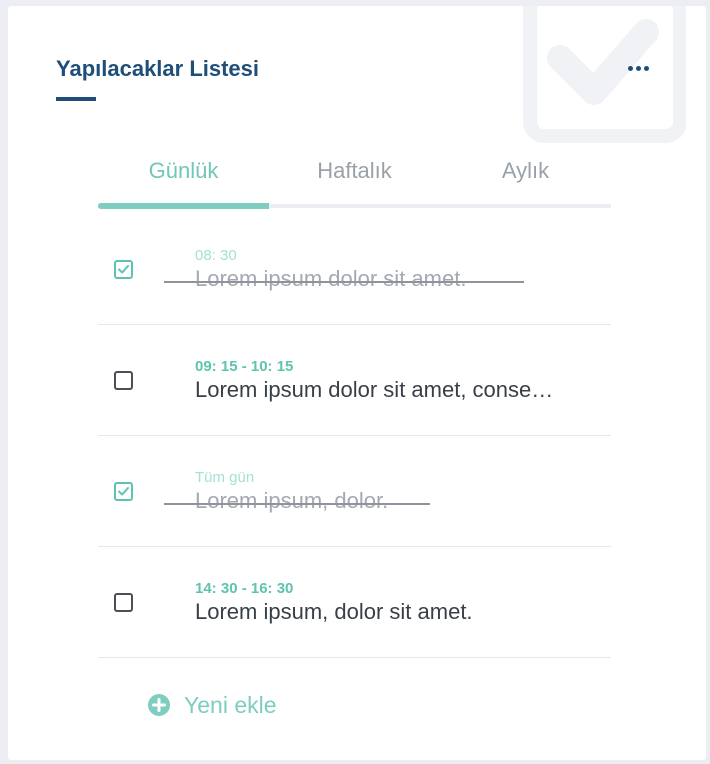 Image resolution: width=710 pixels, height=764 pixels. I want to click on checklist-watermark-icon, so click(604, 74).